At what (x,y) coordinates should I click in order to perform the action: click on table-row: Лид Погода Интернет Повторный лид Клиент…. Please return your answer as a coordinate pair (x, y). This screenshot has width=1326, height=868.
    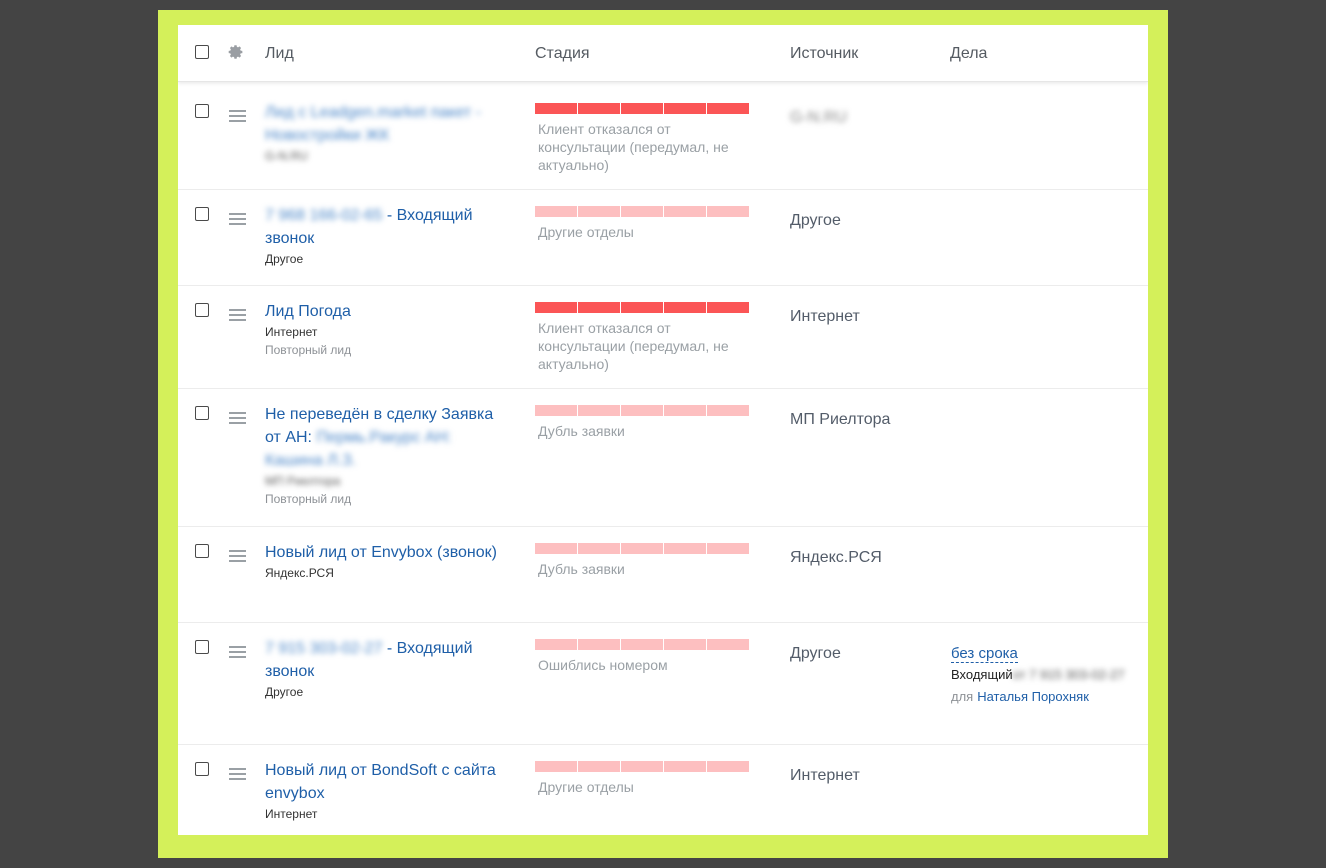
    Looking at the image, I should click on (663, 337).